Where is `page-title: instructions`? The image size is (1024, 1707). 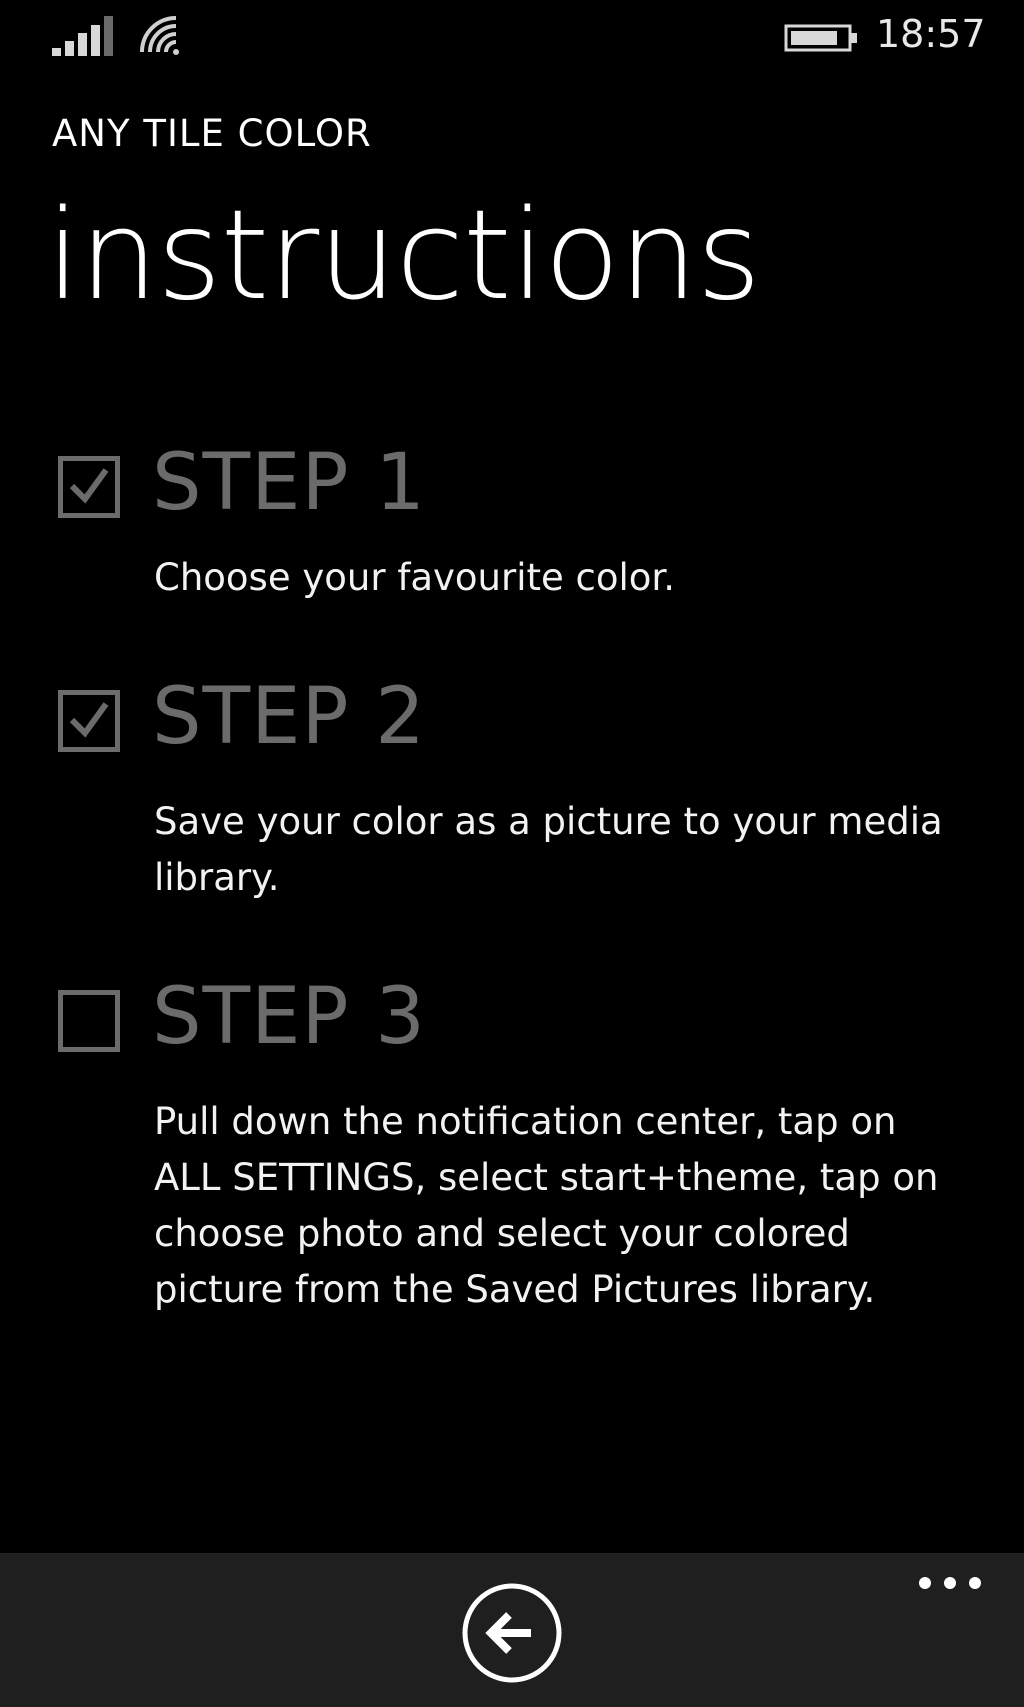 page-title: instructions is located at coordinates (403, 256).